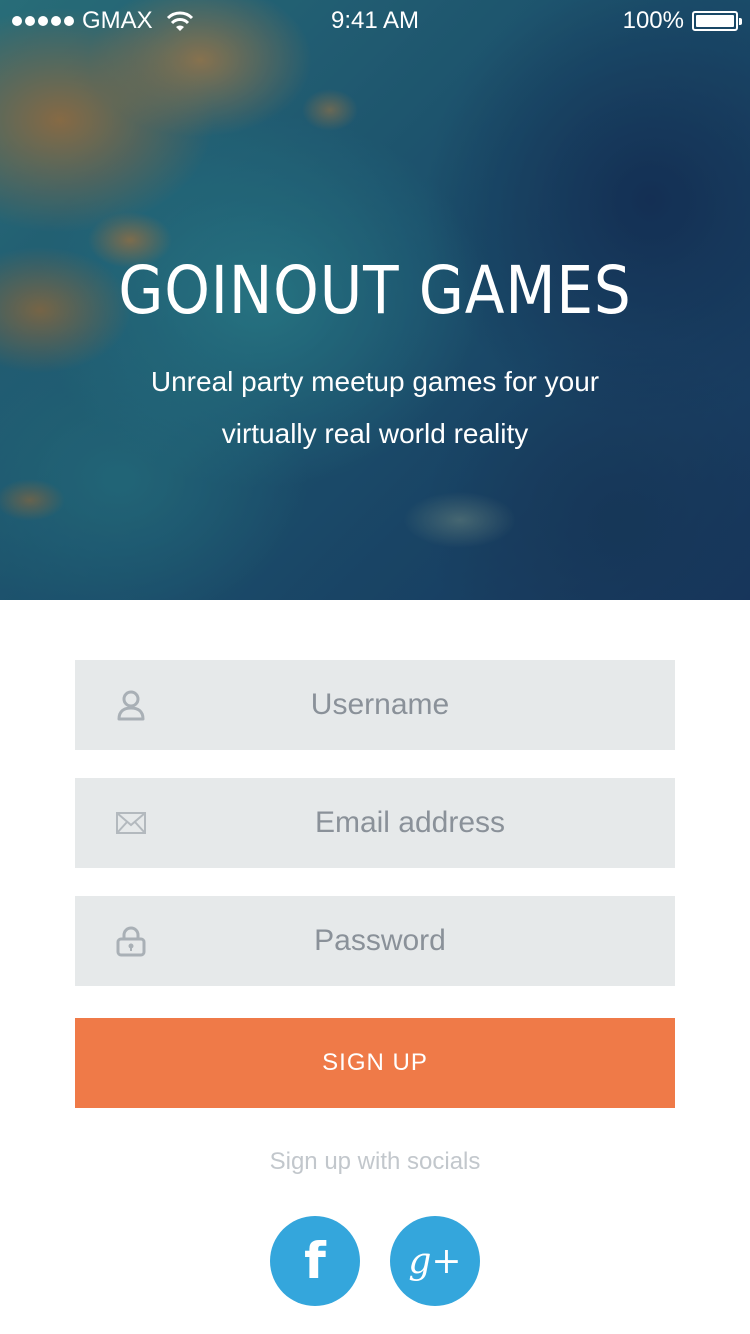  I want to click on google-plus-icon: g+, so click(435, 1261).